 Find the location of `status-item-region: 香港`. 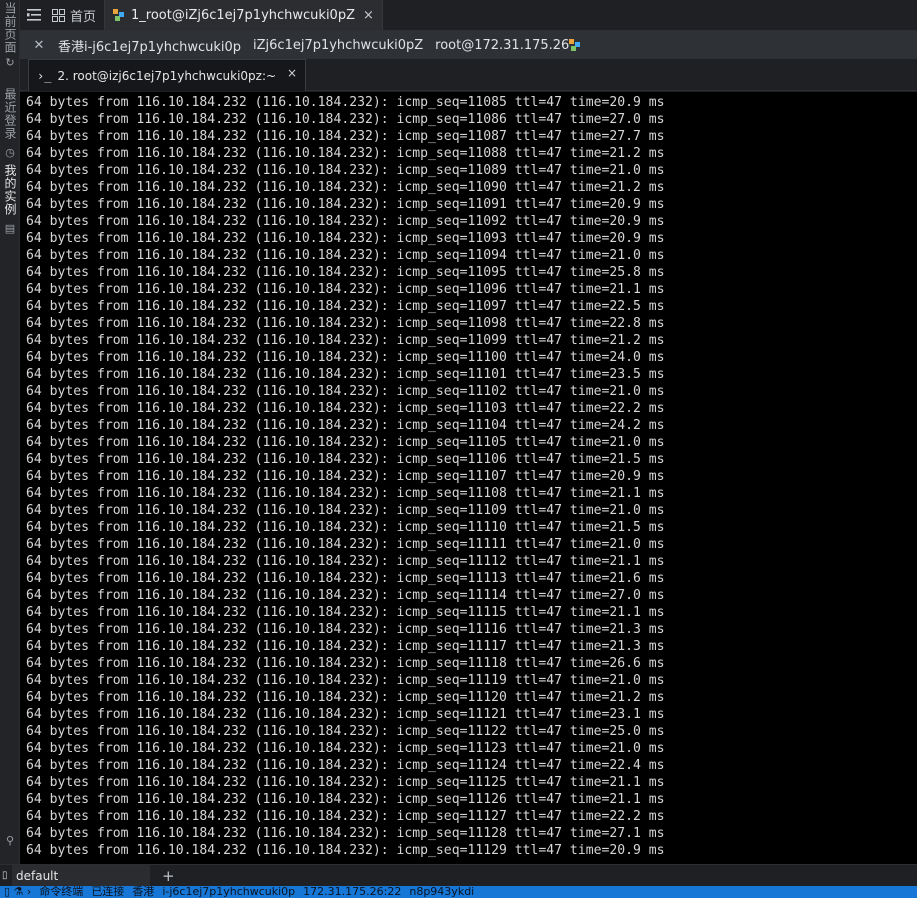

status-item-region: 香港 is located at coordinates (143, 892).